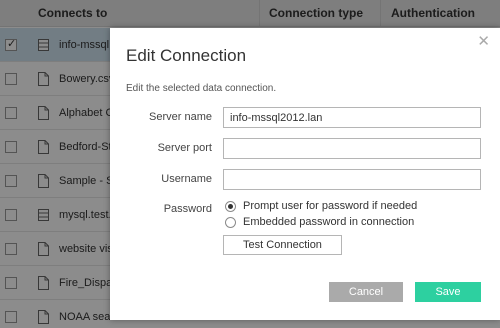 The width and height of the screenshot is (500, 328). Describe the element at coordinates (201, 88) in the screenshot. I see `dialog-subtitle: Edit the selected data connection.` at that location.